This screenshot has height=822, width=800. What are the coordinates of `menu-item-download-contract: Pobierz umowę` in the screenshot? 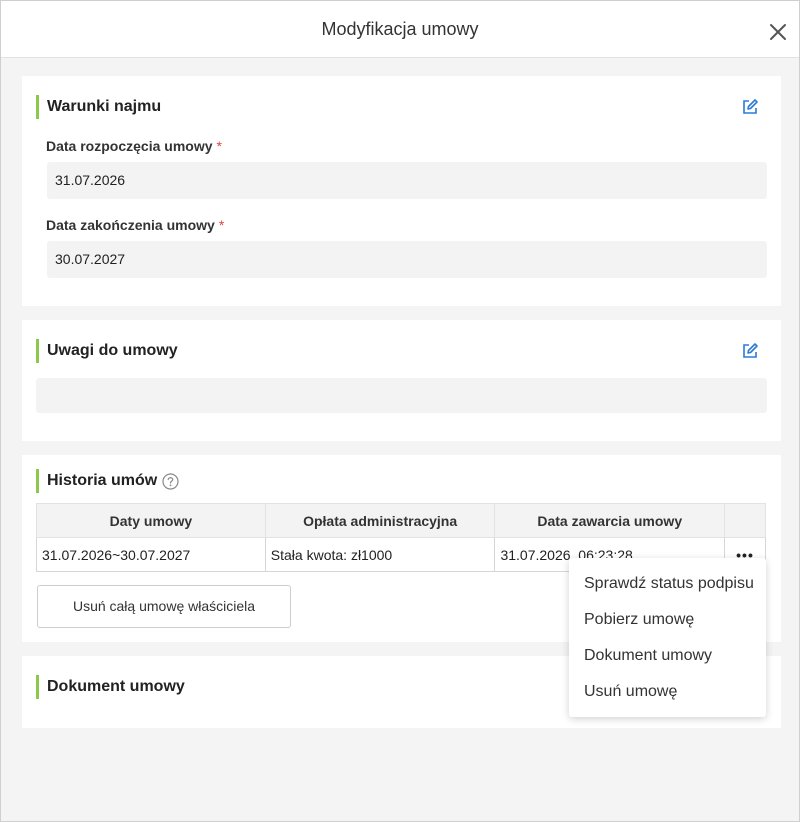 It's located at (667, 620).